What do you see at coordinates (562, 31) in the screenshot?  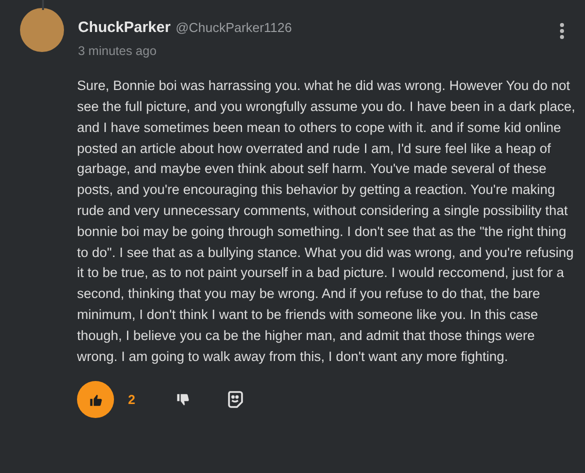 I see `more-options-icon` at bounding box center [562, 31].